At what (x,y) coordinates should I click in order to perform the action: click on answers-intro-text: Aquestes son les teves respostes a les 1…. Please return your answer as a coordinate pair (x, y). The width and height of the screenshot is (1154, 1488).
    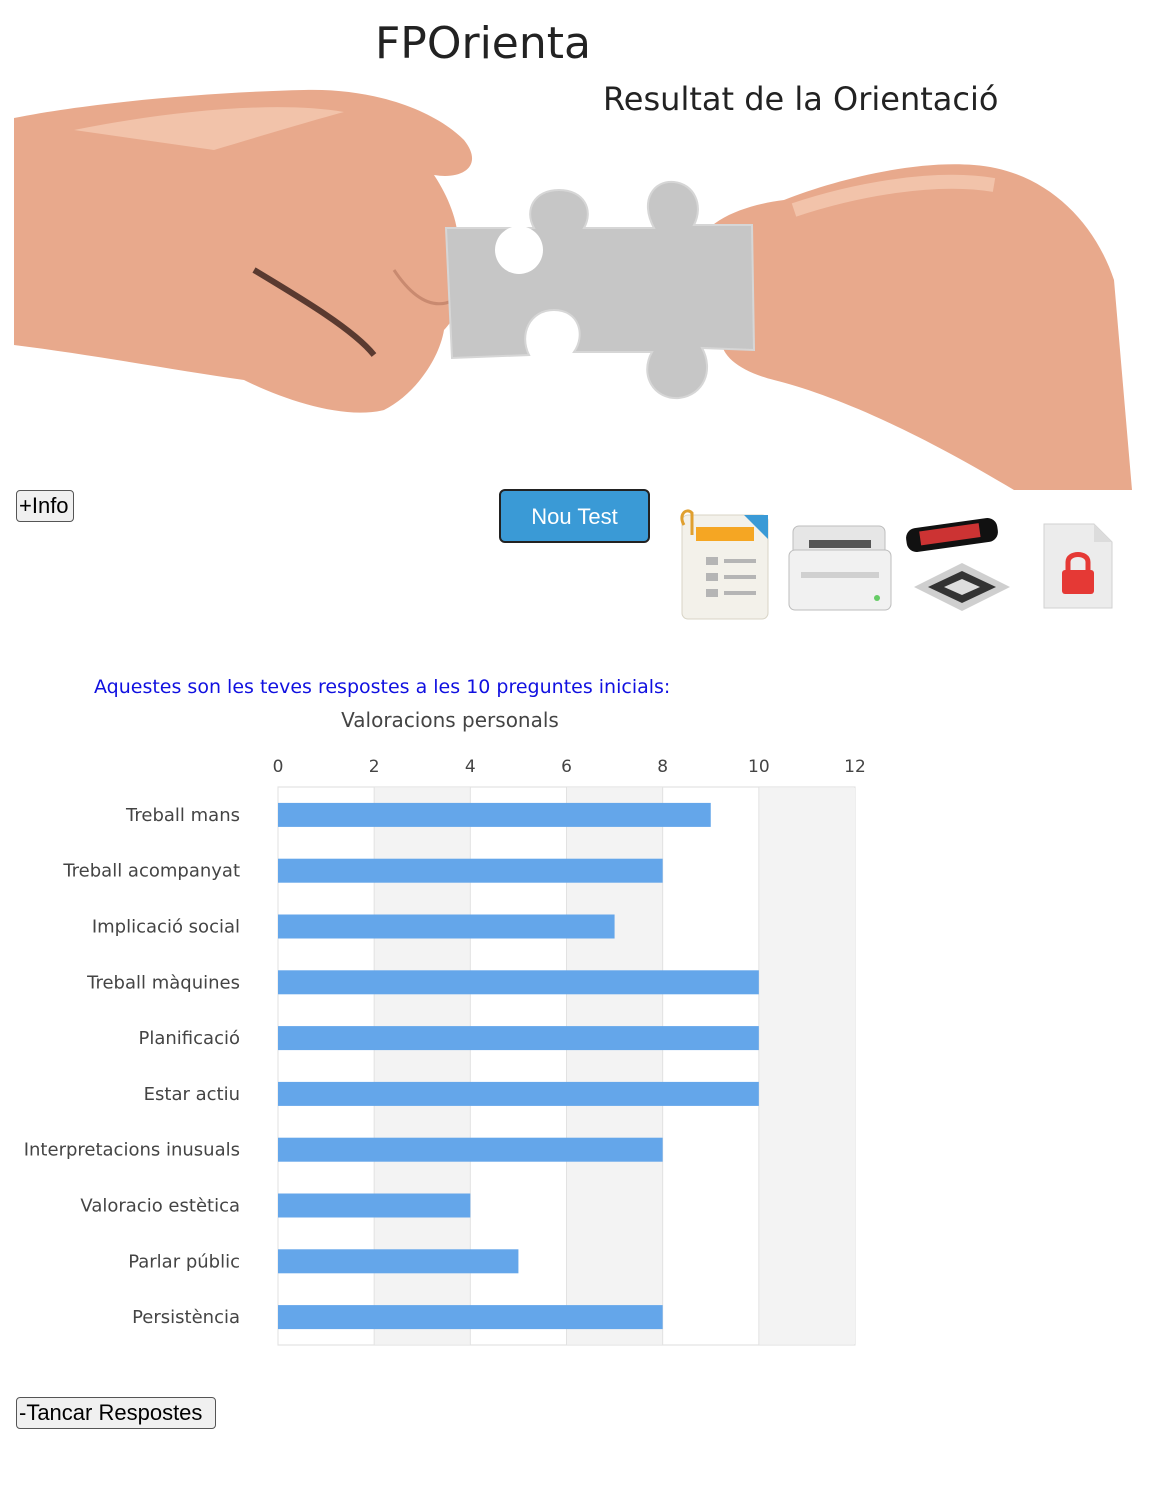
    Looking at the image, I should click on (382, 687).